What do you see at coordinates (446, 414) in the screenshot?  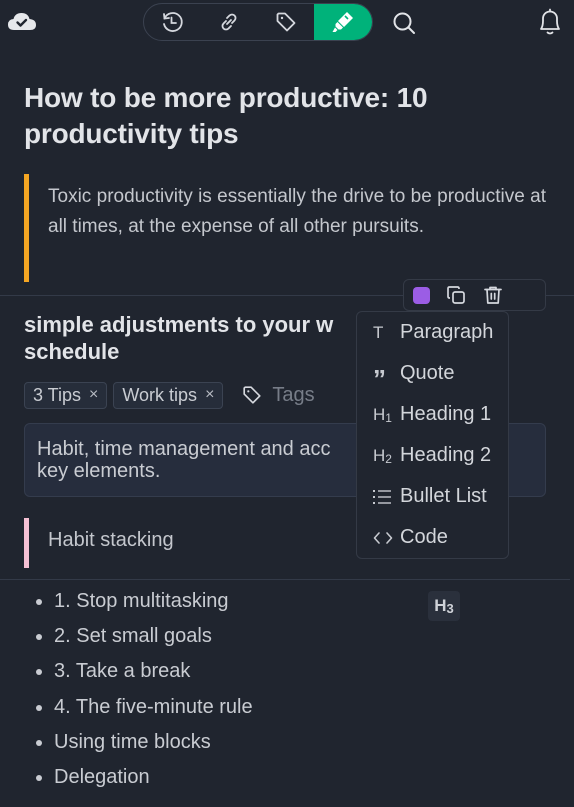 I see `menu-item-label: Heading 1` at bounding box center [446, 414].